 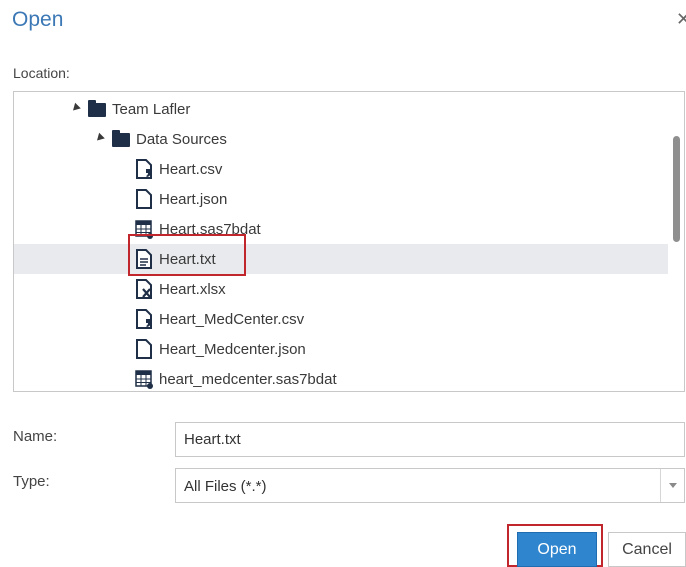 What do you see at coordinates (151, 109) in the screenshot?
I see `tree-item-label: Team Lafler` at bounding box center [151, 109].